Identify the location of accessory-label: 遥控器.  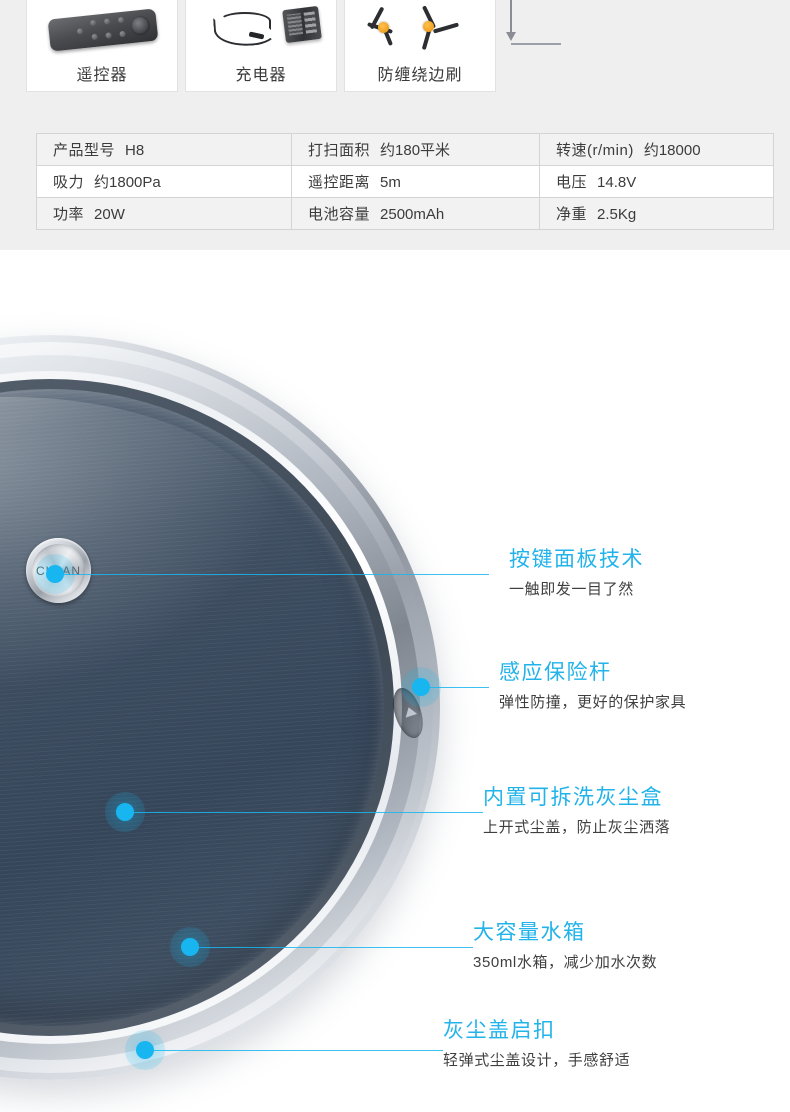
(102, 75).